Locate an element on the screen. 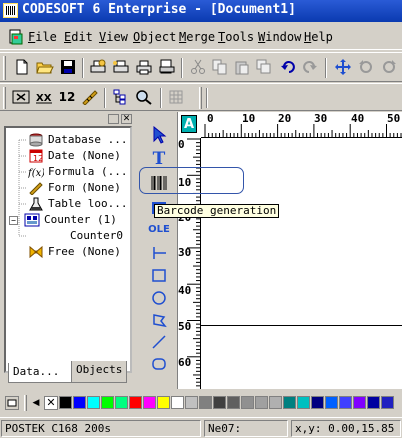 The image size is (402, 438). number-format-button: 12 is located at coordinates (67, 97).